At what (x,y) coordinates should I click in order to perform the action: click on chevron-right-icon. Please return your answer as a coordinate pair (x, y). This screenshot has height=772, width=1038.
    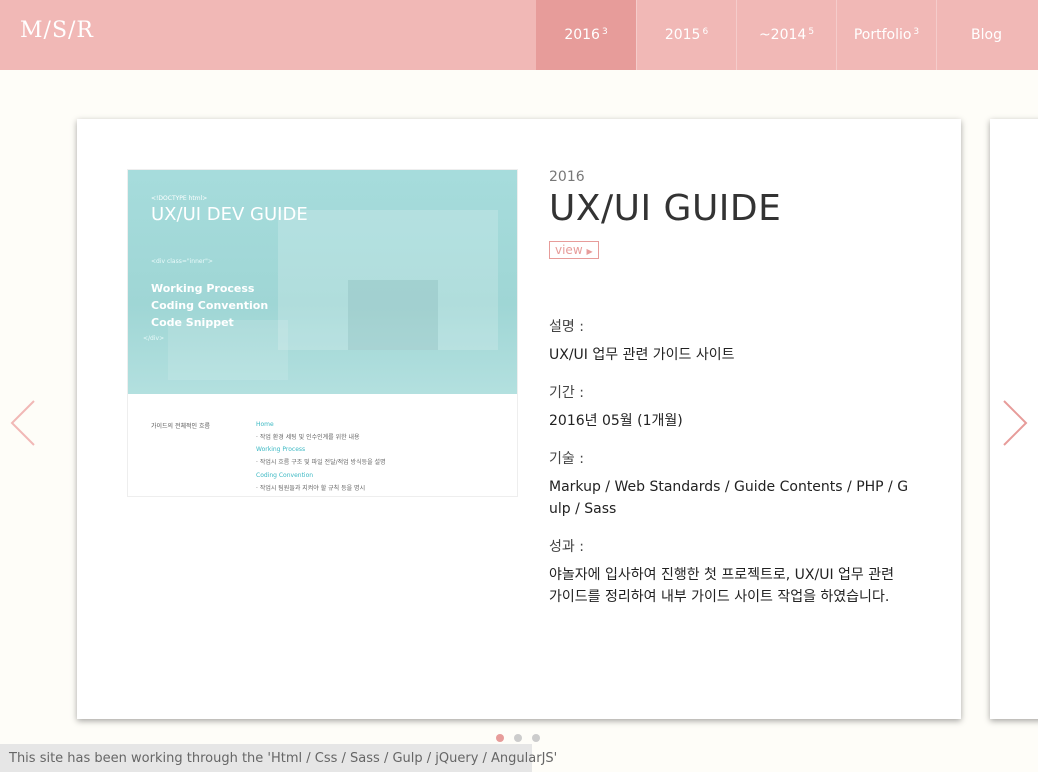
    Looking at the image, I should click on (1015, 423).